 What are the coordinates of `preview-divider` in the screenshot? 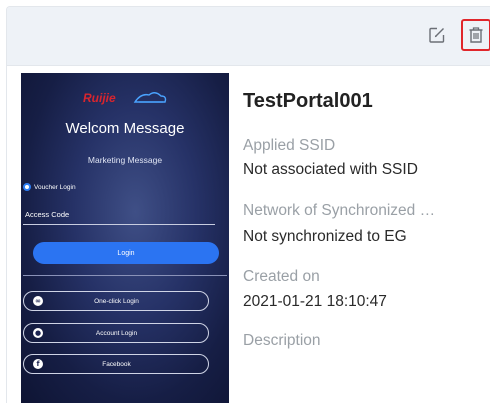 It's located at (125, 275).